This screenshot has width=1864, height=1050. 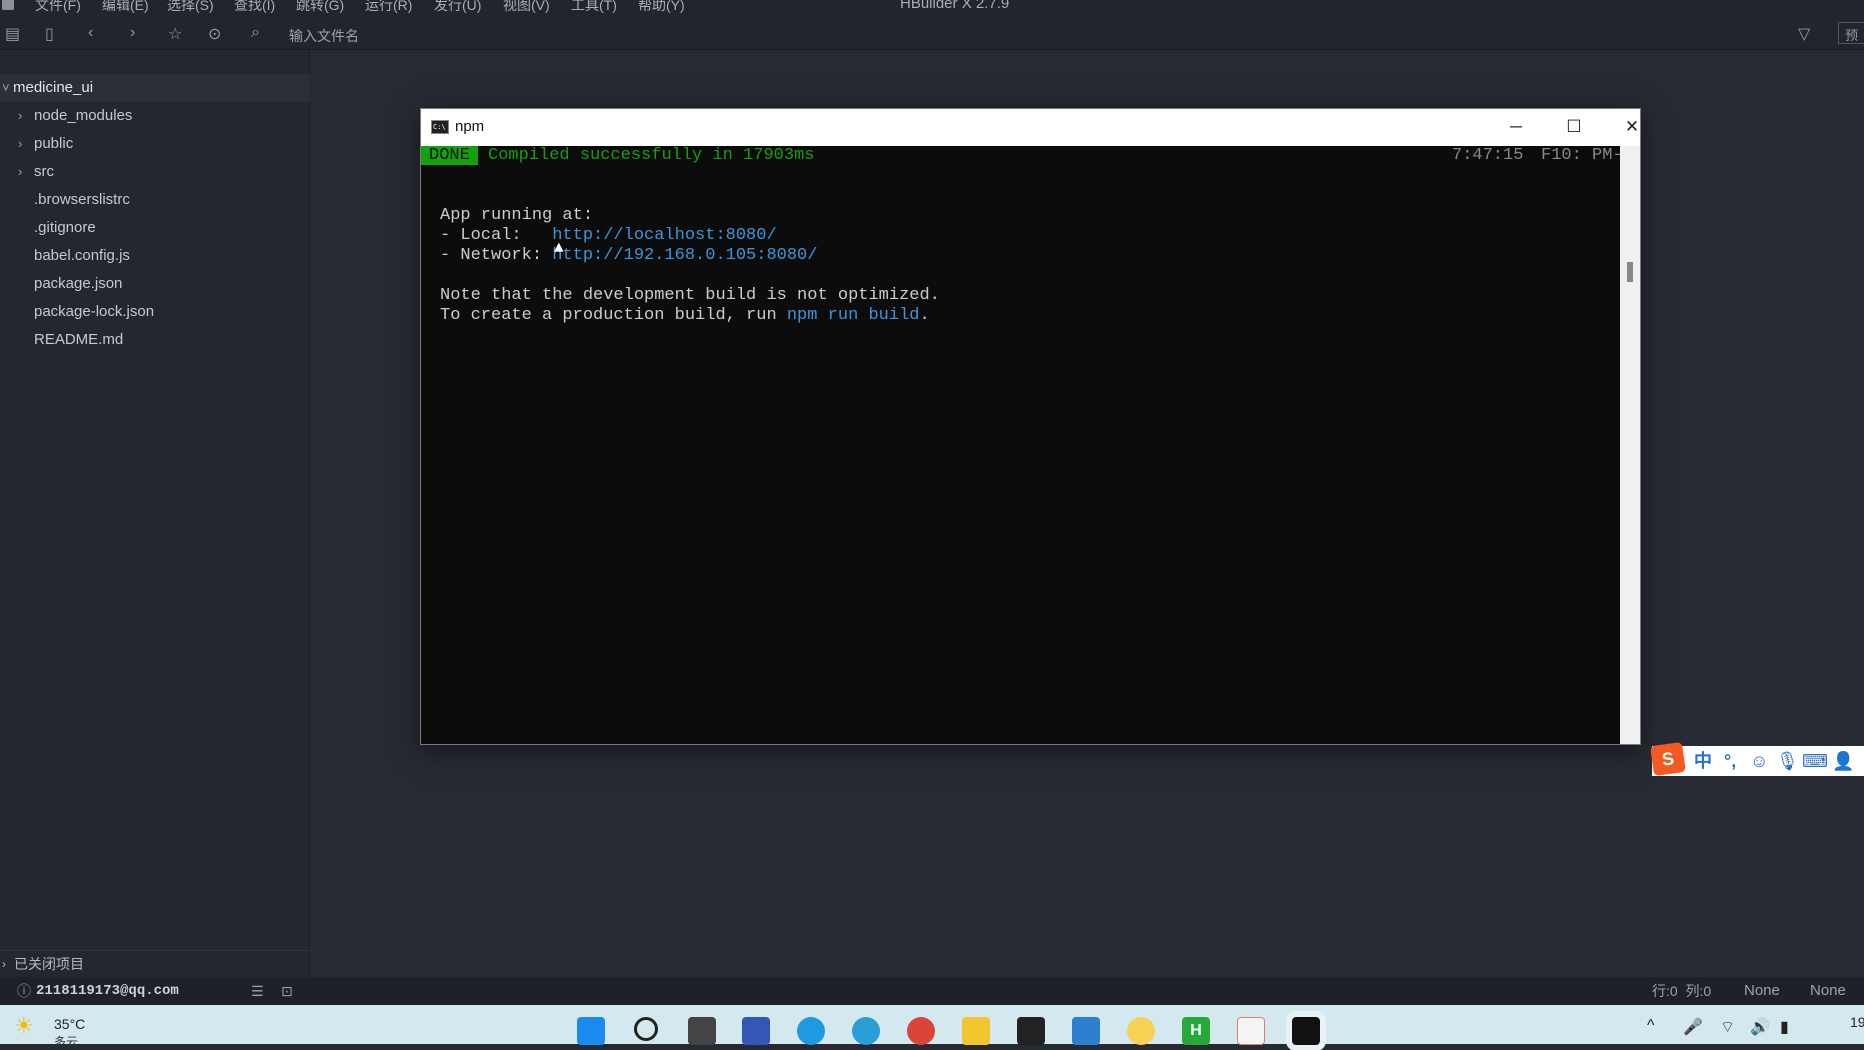 I want to click on console-icon: ⊡, so click(x=287, y=991).